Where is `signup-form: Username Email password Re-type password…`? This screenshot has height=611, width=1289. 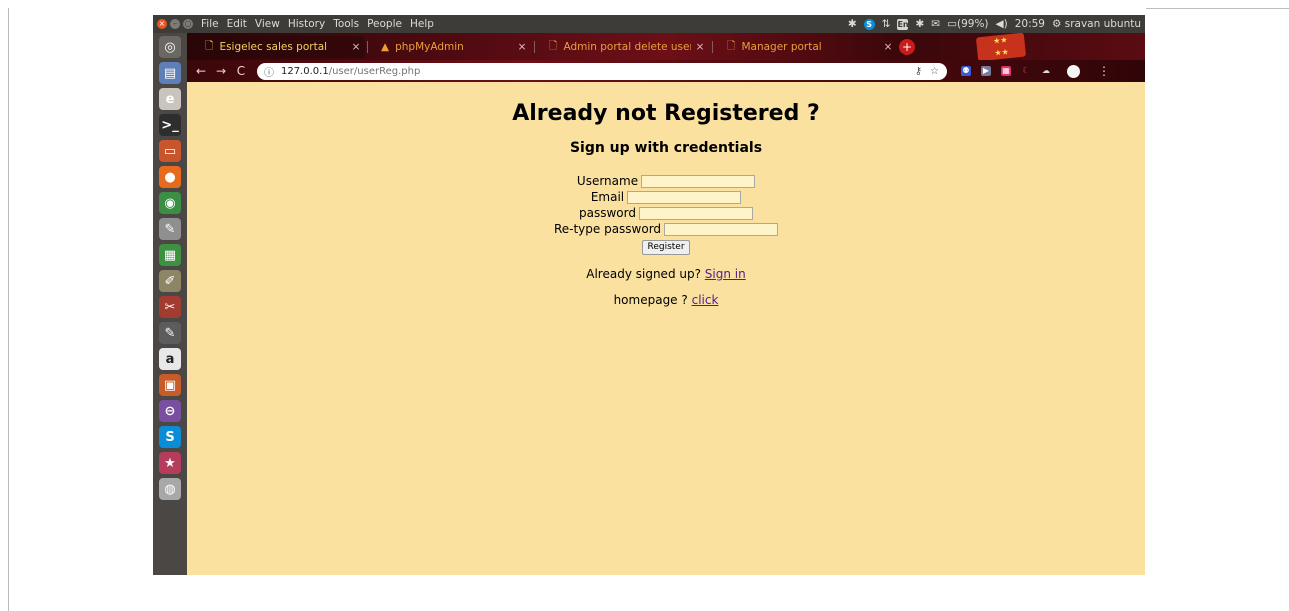 signup-form: Username Email password Re-type password… is located at coordinates (666, 214).